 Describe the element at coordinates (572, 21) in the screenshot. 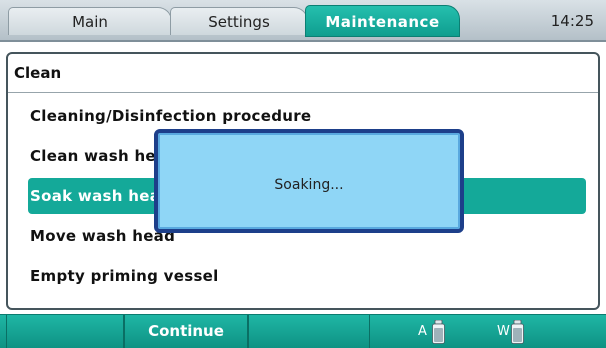

I see `clock: 14:25` at that location.